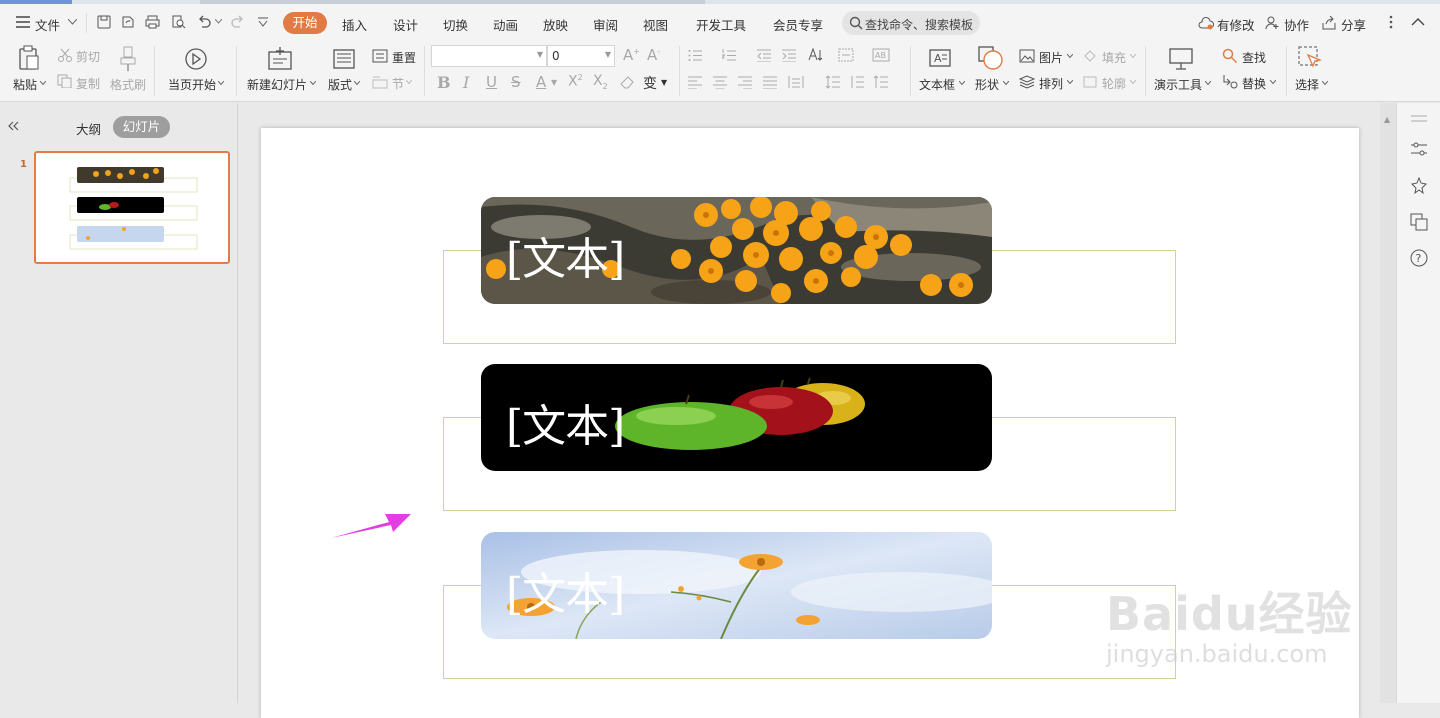 The image size is (1440, 718). What do you see at coordinates (1114, 83) in the screenshot?
I see `outline-button: 轮廓` at bounding box center [1114, 83].